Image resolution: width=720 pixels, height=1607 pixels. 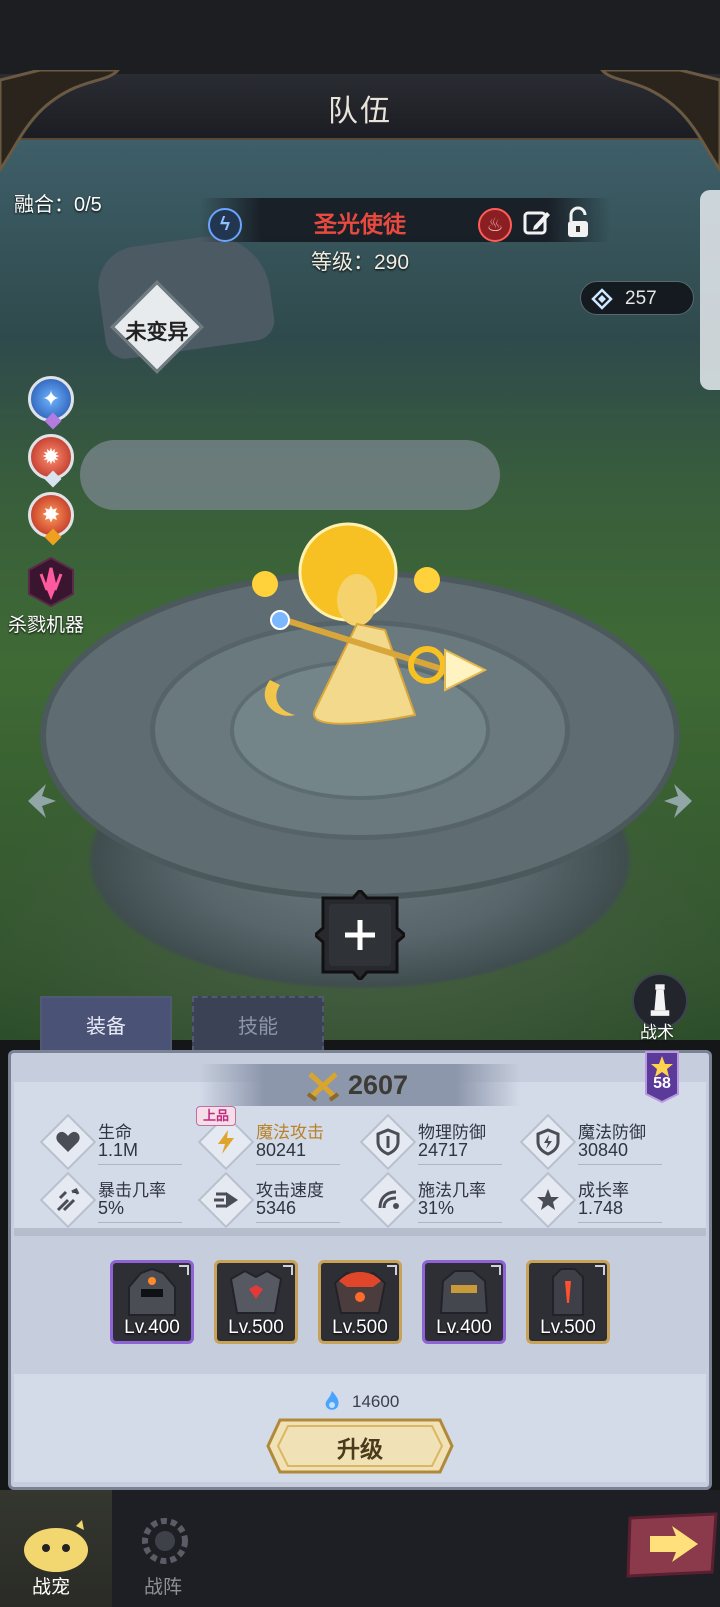 What do you see at coordinates (60, 121) in the screenshot?
I see `horn-ornament-left` at bounding box center [60, 121].